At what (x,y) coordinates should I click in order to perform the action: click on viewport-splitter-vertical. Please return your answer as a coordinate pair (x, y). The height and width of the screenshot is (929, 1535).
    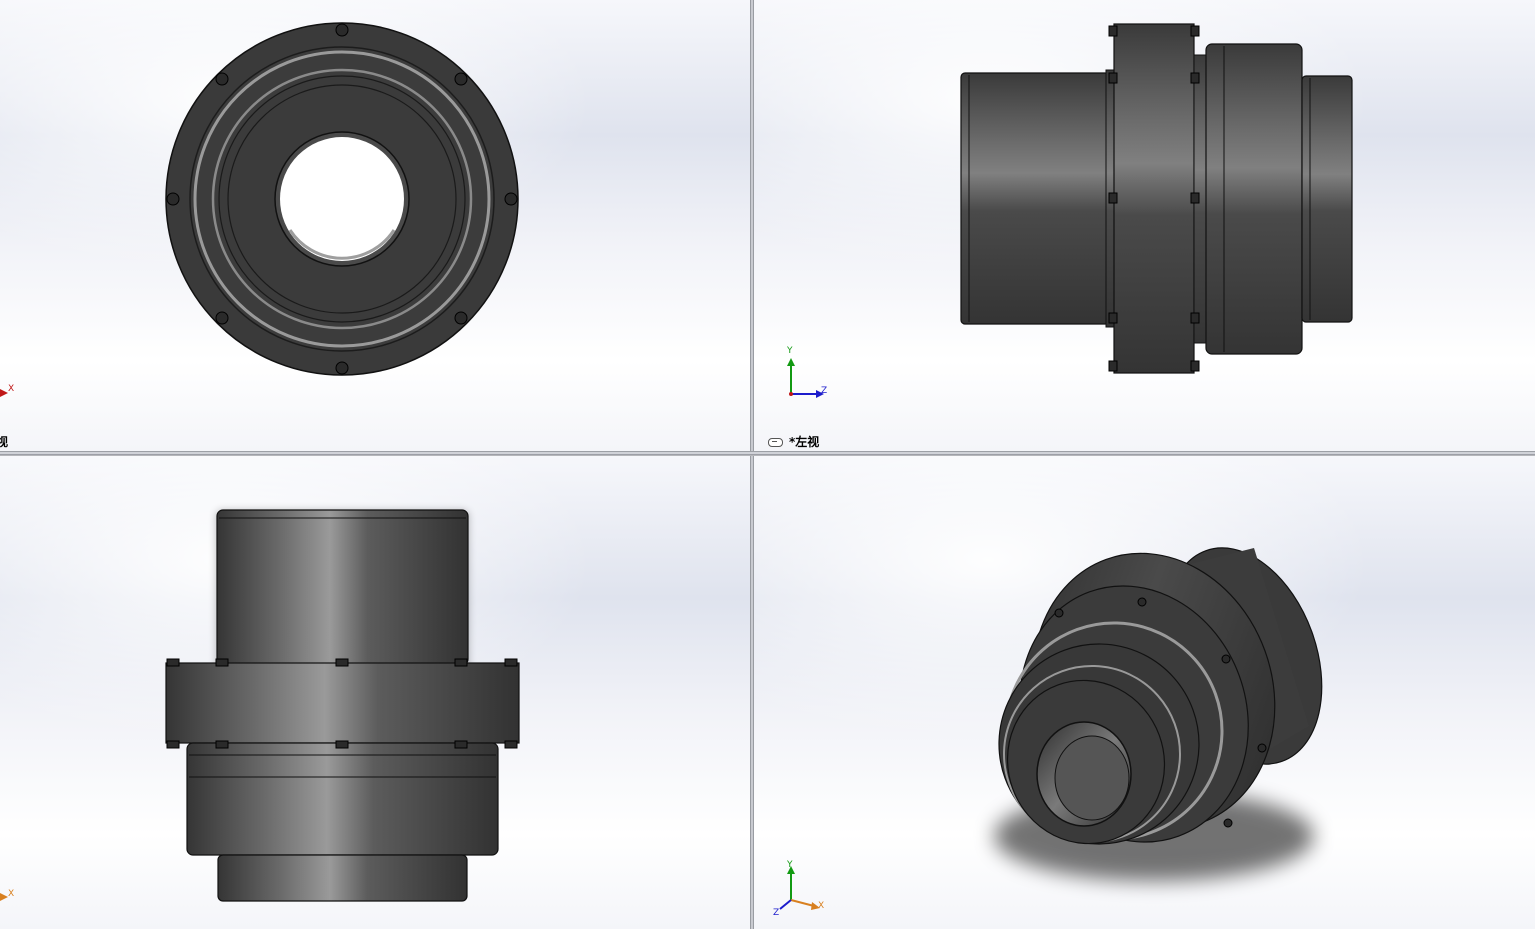
    Looking at the image, I should click on (752, 464).